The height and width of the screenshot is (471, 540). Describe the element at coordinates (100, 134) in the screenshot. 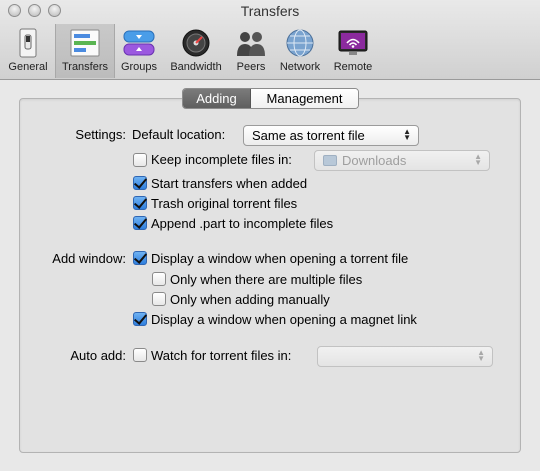

I see `settings-section-label: Settings:` at that location.